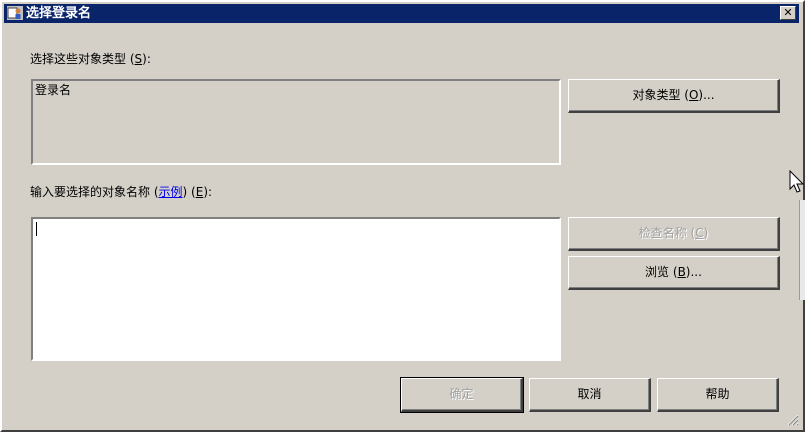 The image size is (805, 432). I want to click on close-button: ✕, so click(788, 13).